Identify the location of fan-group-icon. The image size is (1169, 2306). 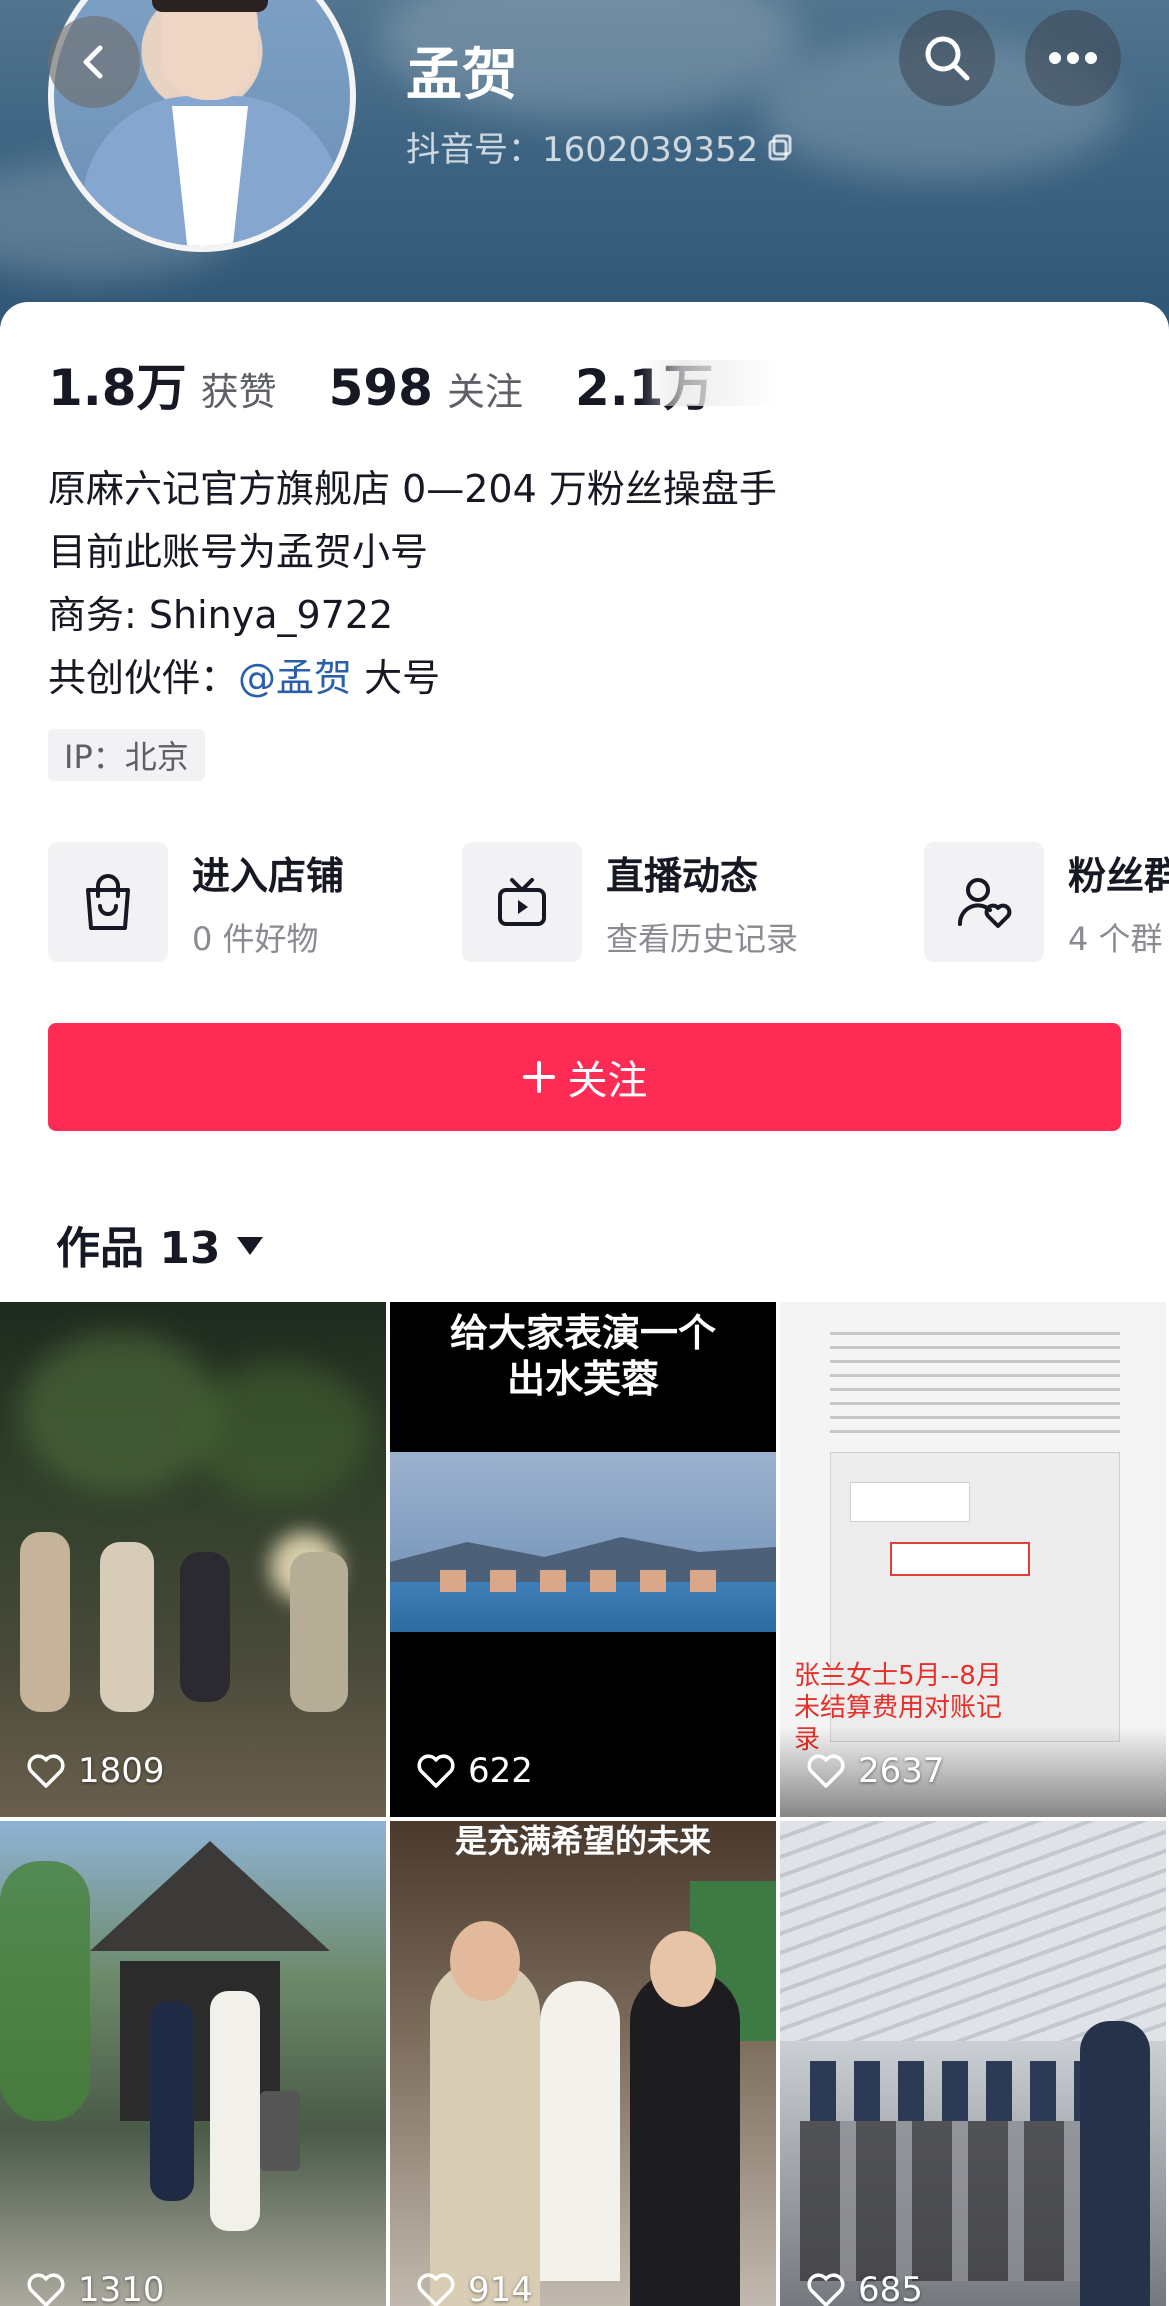
(984, 903).